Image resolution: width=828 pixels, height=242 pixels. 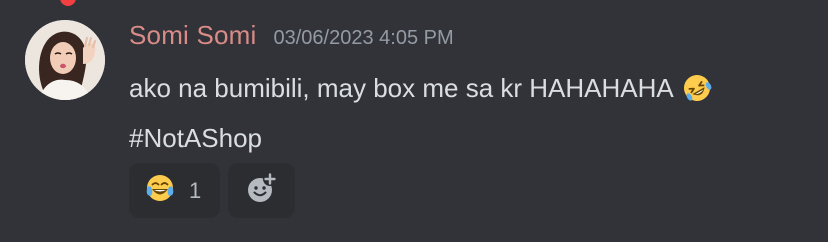 What do you see at coordinates (697, 94) in the screenshot?
I see `rolling-on-floor-laughing-icon` at bounding box center [697, 94].